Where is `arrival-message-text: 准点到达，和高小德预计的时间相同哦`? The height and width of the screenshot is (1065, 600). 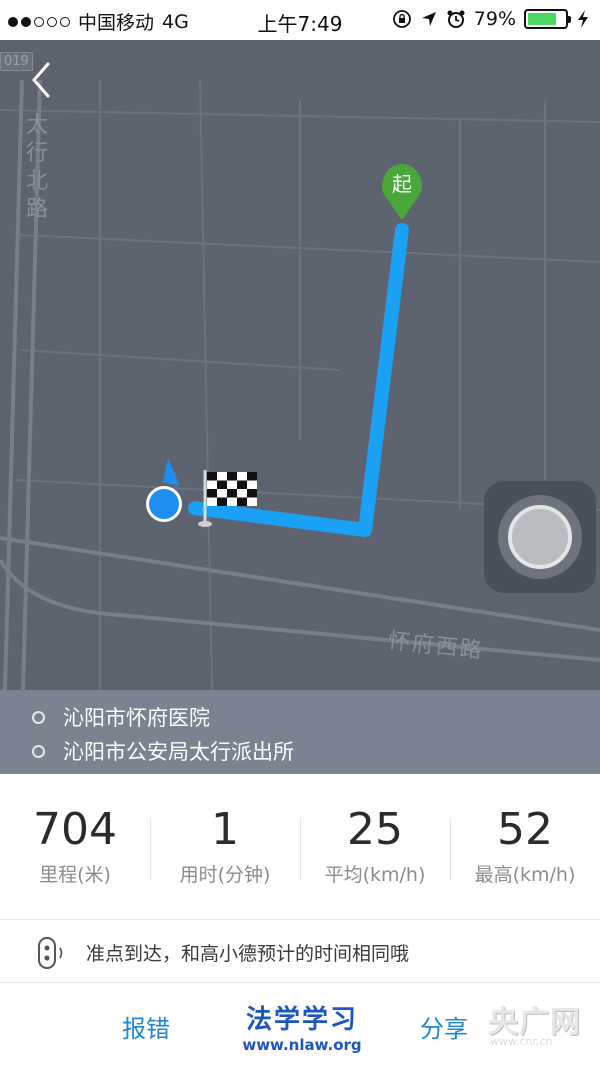
arrival-message-text: 准点到达，和高小德预计的时间相同哦 is located at coordinates (248, 954).